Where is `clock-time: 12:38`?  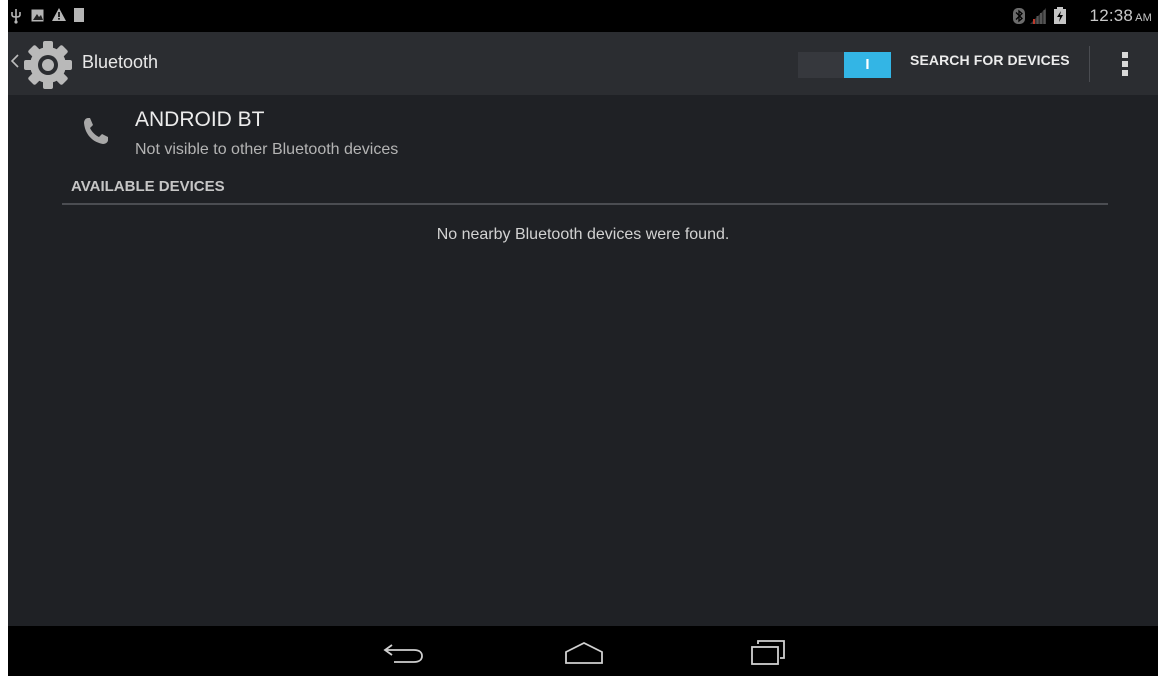 clock-time: 12:38 is located at coordinates (1111, 15).